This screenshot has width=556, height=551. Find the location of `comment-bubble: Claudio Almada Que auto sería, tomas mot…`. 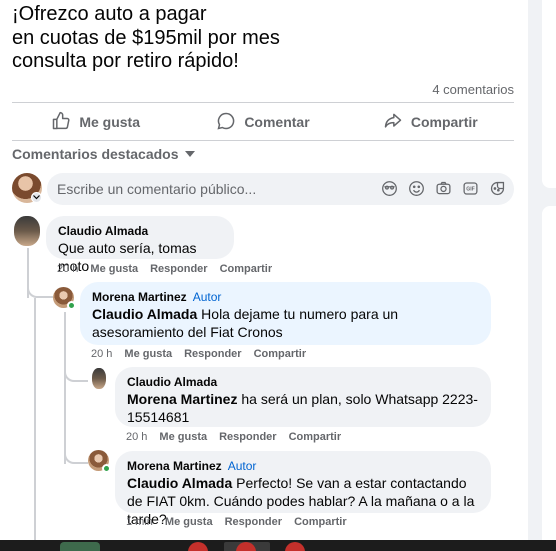

comment-bubble: Claudio Almada Que auto sería, tomas mot… is located at coordinates (140, 245).